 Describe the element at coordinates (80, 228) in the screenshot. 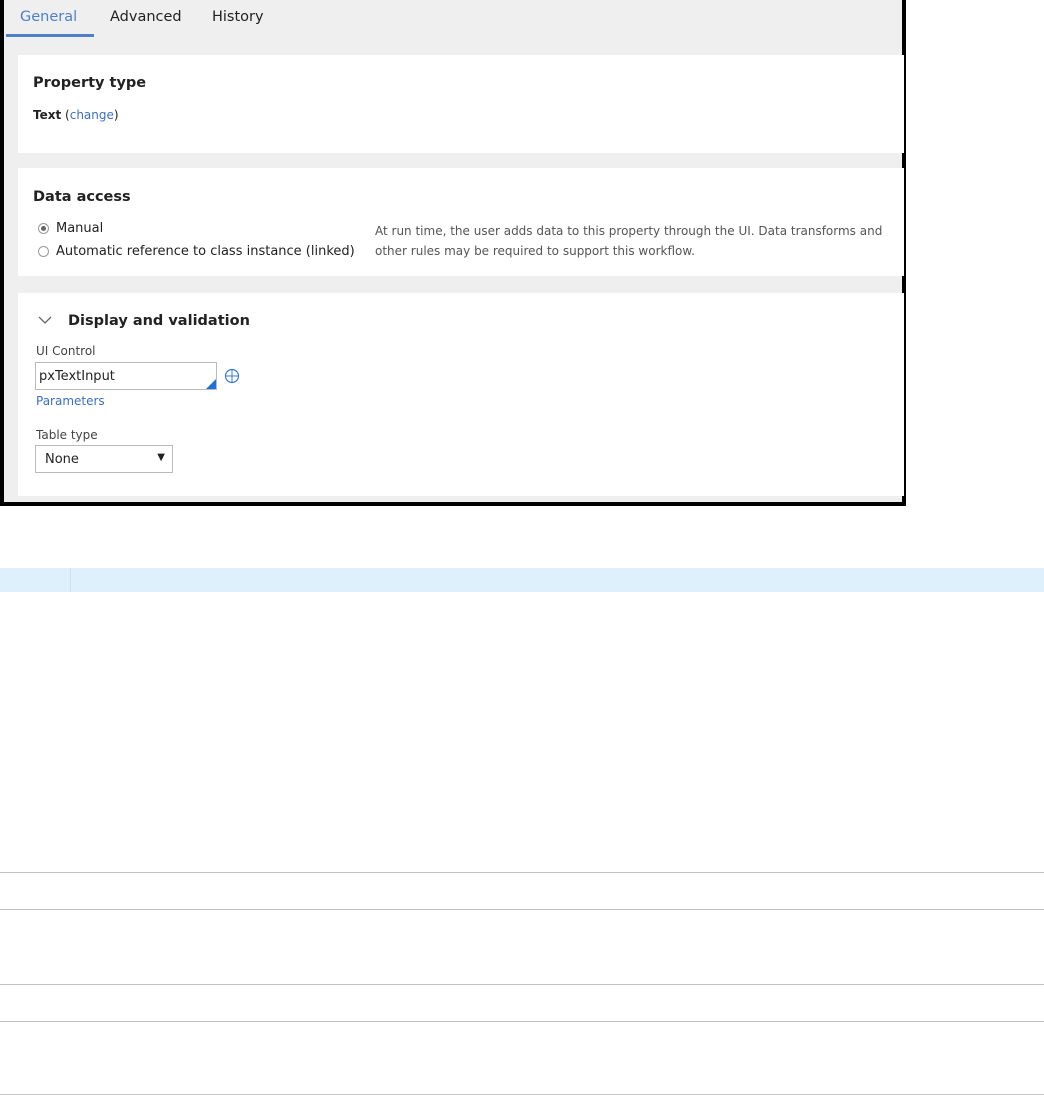

I see `radio-manual-label: Manual` at that location.